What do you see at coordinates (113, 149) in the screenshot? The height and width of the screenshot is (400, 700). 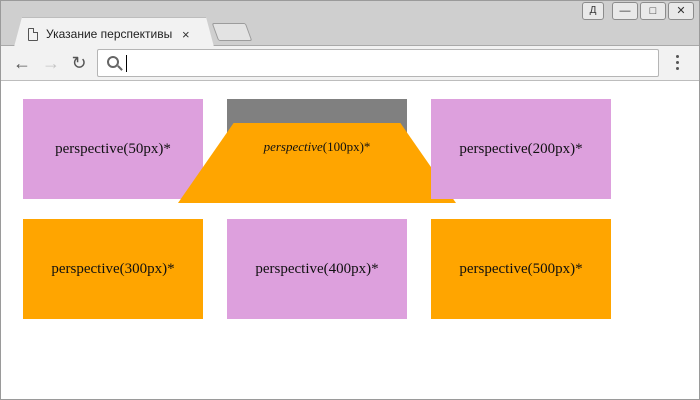 I see `box-perspective-50: perspective(50px)*` at bounding box center [113, 149].